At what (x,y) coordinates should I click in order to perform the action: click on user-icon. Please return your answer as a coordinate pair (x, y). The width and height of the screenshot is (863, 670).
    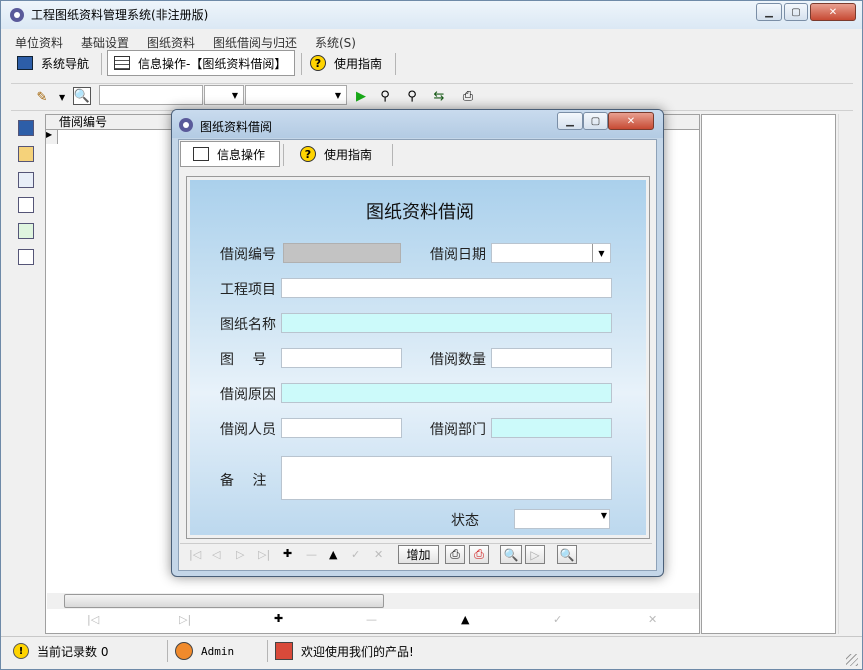
    Looking at the image, I should click on (184, 651).